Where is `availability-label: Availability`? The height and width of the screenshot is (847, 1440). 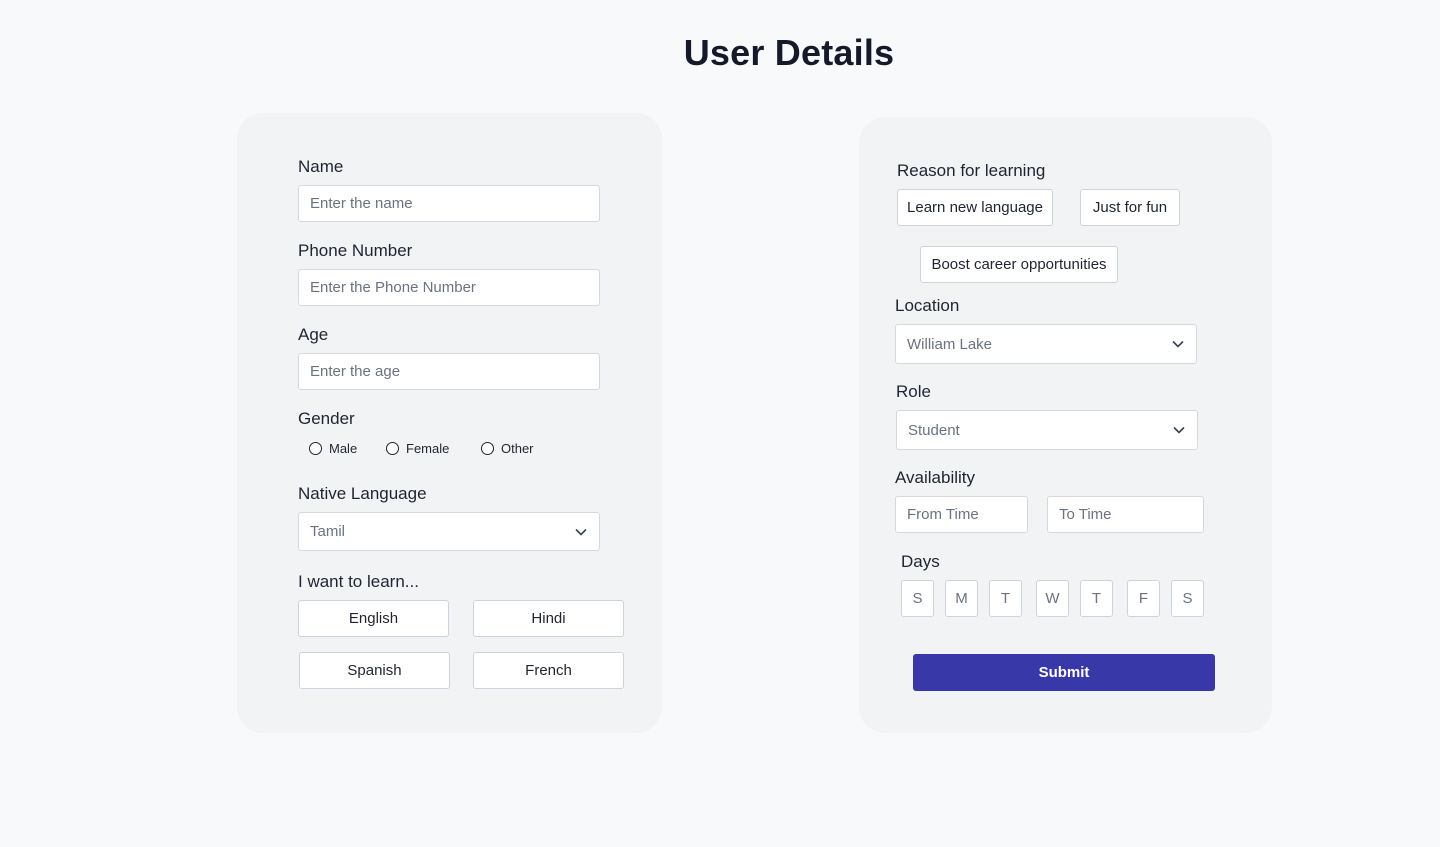 availability-label: Availability is located at coordinates (935, 477).